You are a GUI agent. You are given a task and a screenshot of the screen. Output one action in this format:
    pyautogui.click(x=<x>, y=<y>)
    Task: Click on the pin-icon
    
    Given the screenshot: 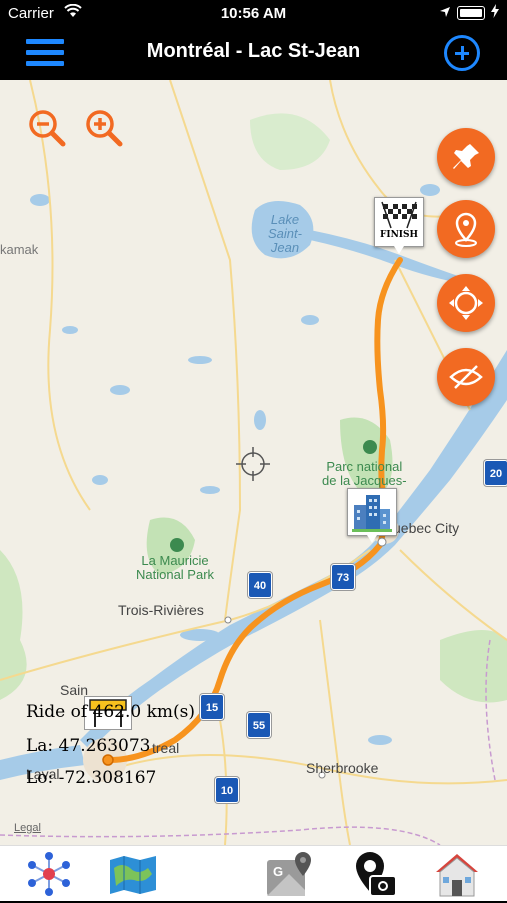 What is the action you would take?
    pyautogui.click(x=466, y=156)
    